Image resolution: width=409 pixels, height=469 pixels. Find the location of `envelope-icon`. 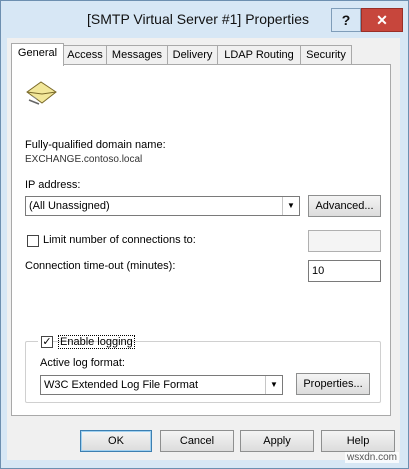

envelope-icon is located at coordinates (41, 93).